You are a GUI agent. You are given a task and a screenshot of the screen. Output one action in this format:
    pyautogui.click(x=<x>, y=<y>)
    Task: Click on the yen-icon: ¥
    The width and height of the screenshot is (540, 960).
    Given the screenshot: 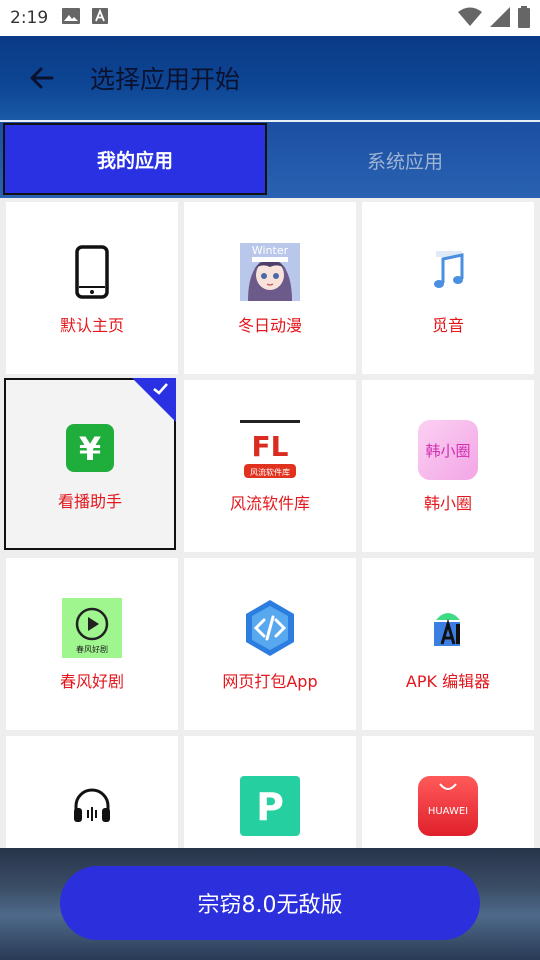 What is the action you would take?
    pyautogui.click(x=90, y=448)
    